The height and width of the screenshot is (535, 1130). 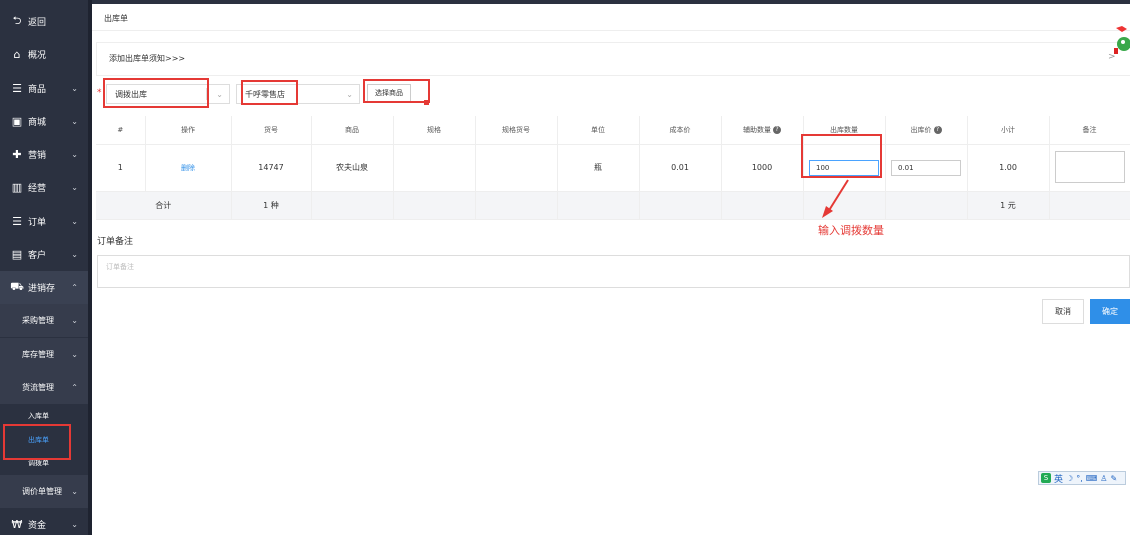 I want to click on col-header-aux-qty: 辅助数量?, so click(x=762, y=130).